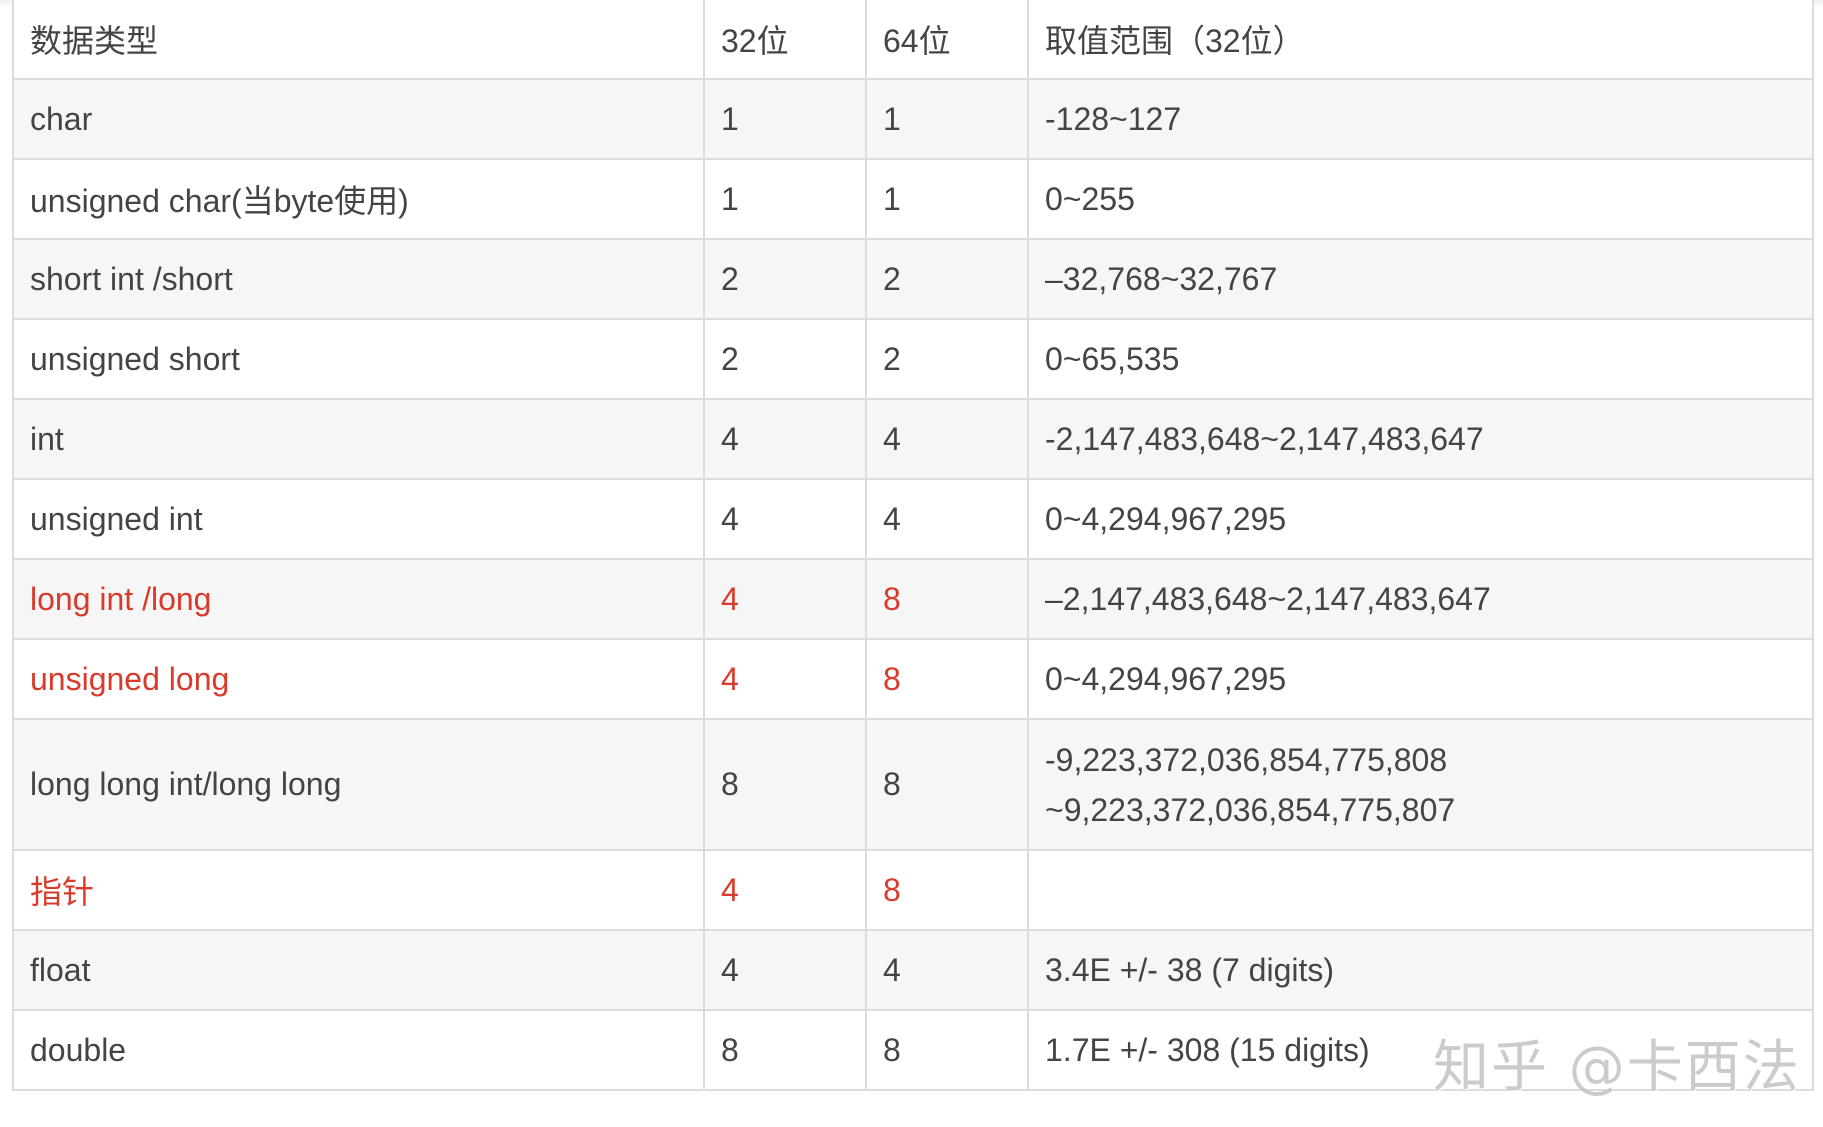 The height and width of the screenshot is (1127, 1823). I want to click on table-row: char 1 1 -128~127, so click(913, 119).